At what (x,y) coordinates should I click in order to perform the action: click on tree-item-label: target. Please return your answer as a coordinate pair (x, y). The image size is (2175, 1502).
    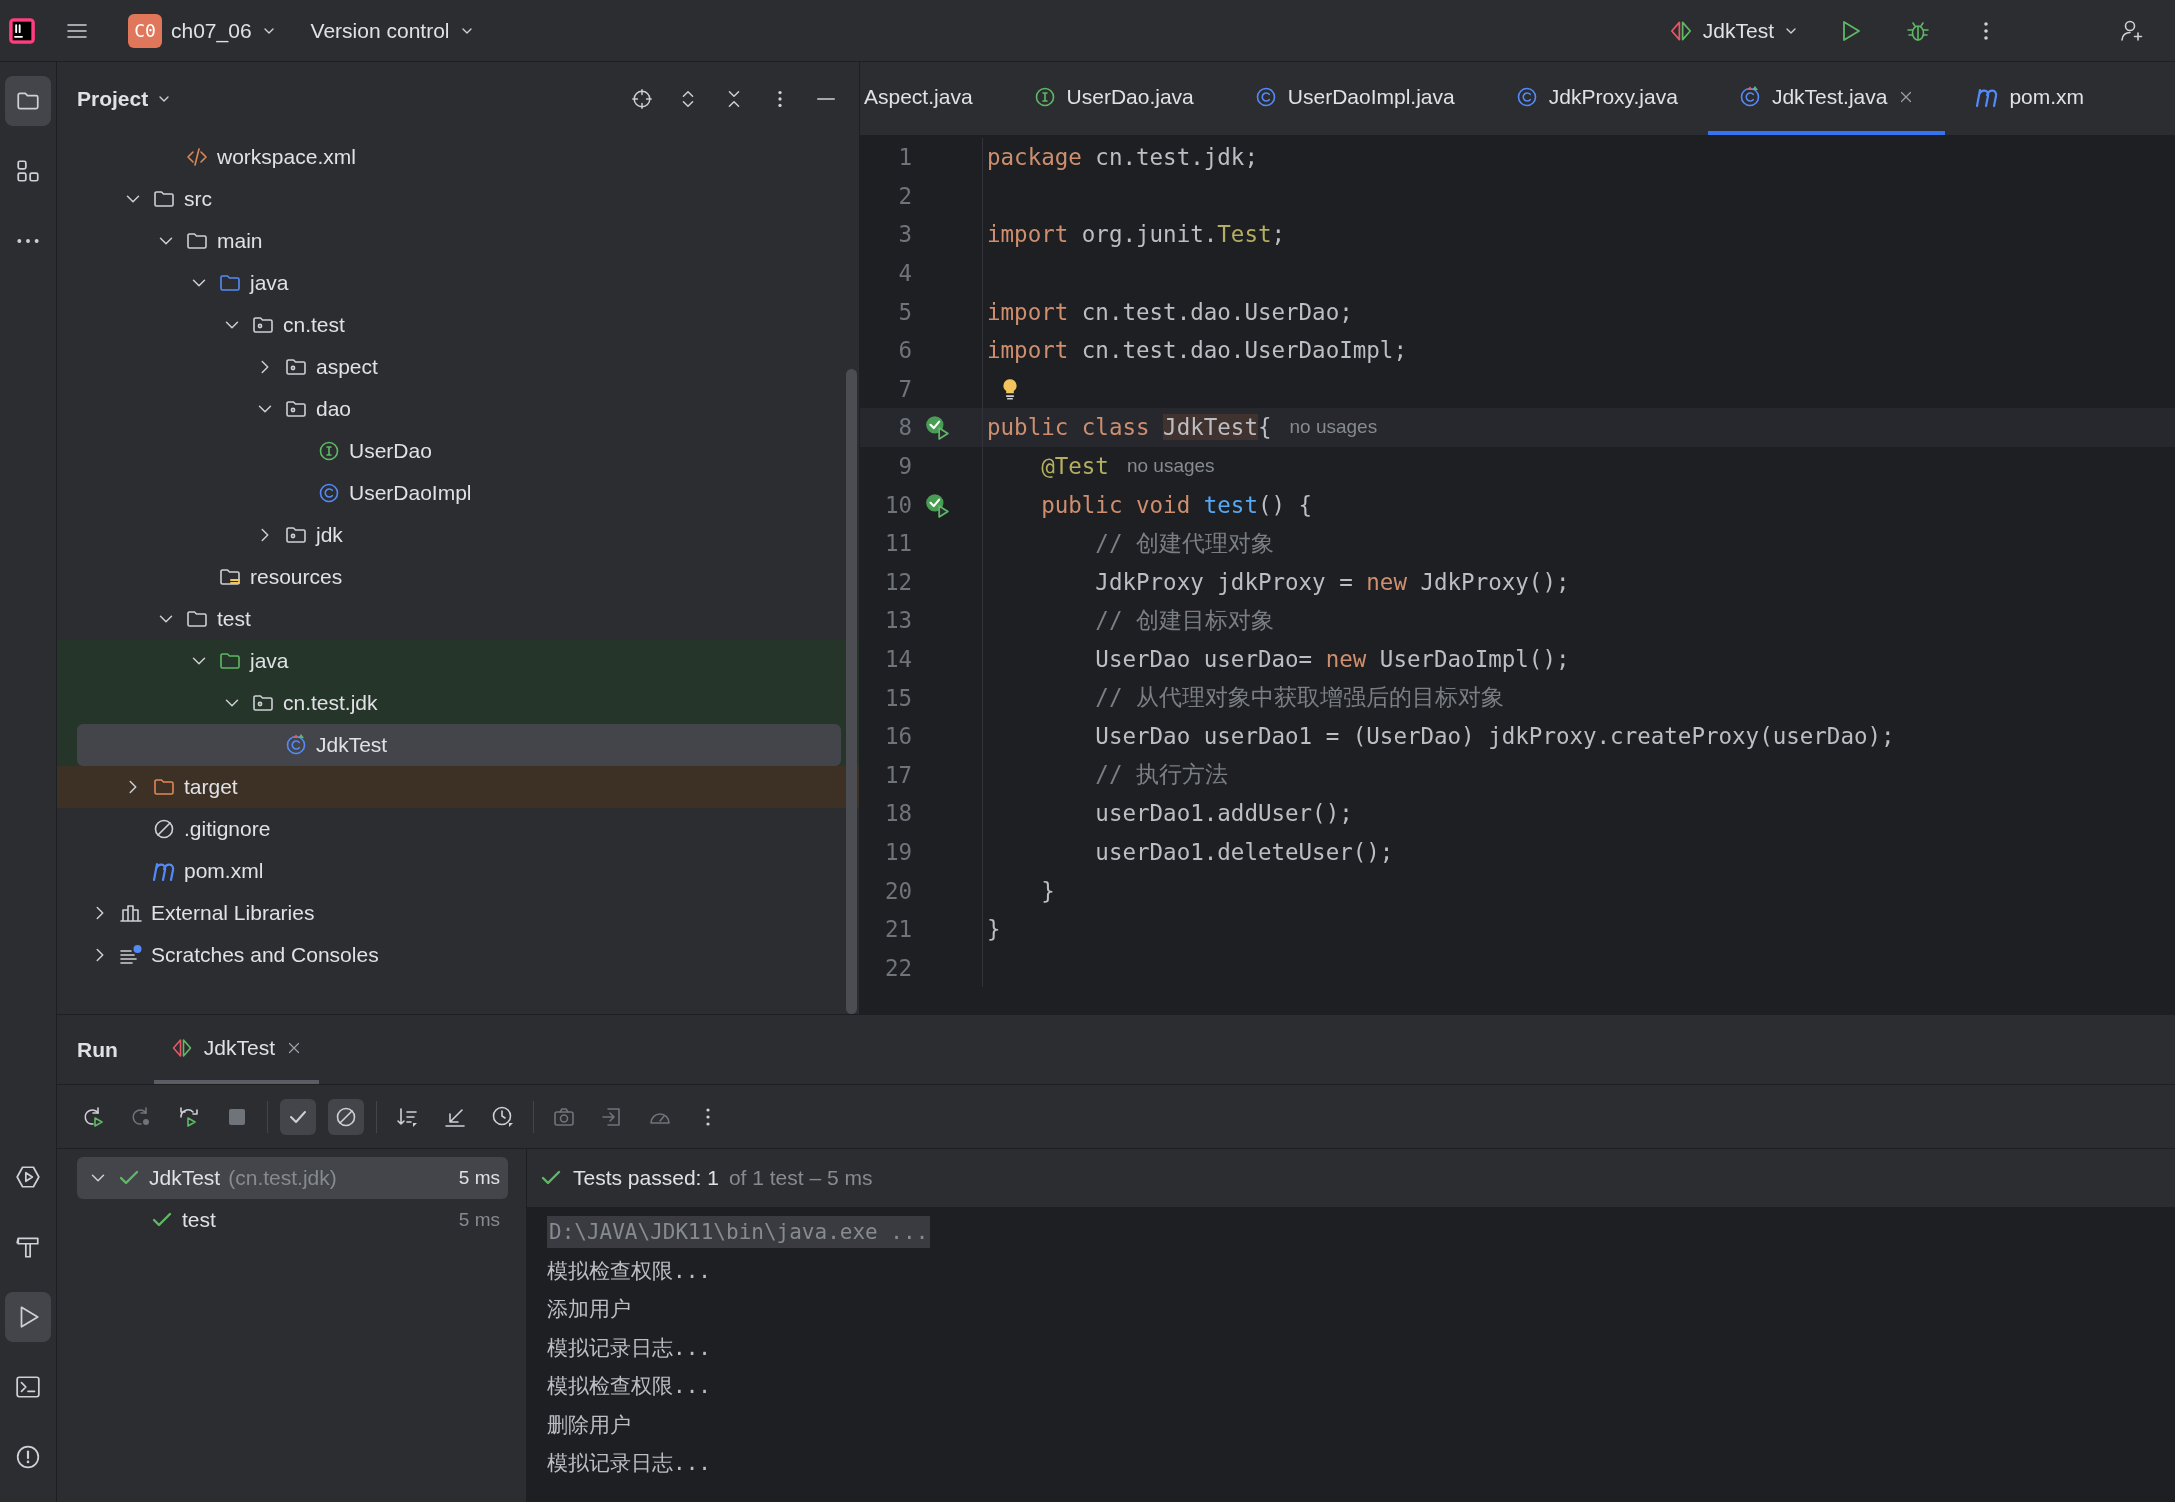
    Looking at the image, I should click on (211, 787).